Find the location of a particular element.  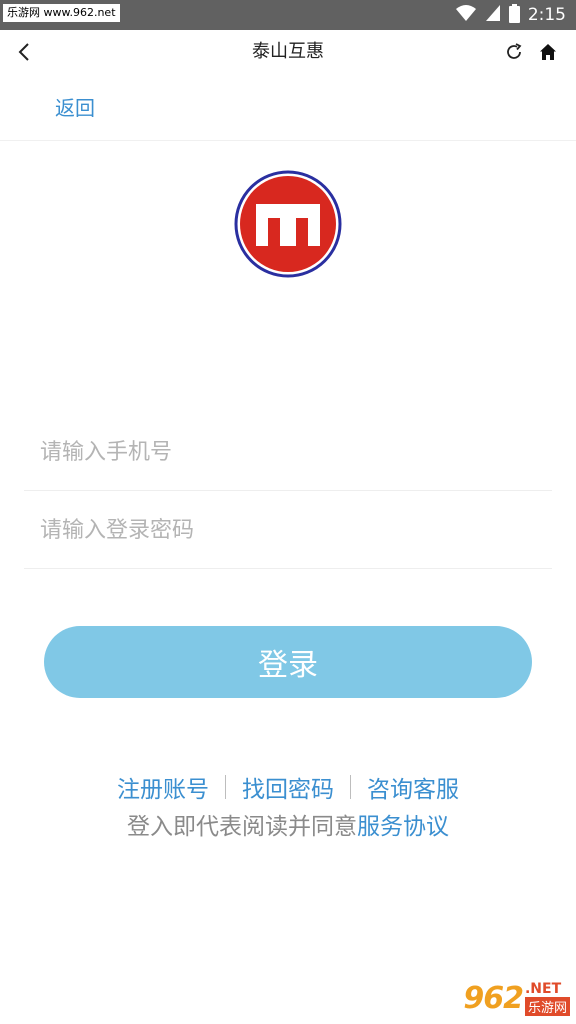

chevron-left-icon is located at coordinates (23, 52).